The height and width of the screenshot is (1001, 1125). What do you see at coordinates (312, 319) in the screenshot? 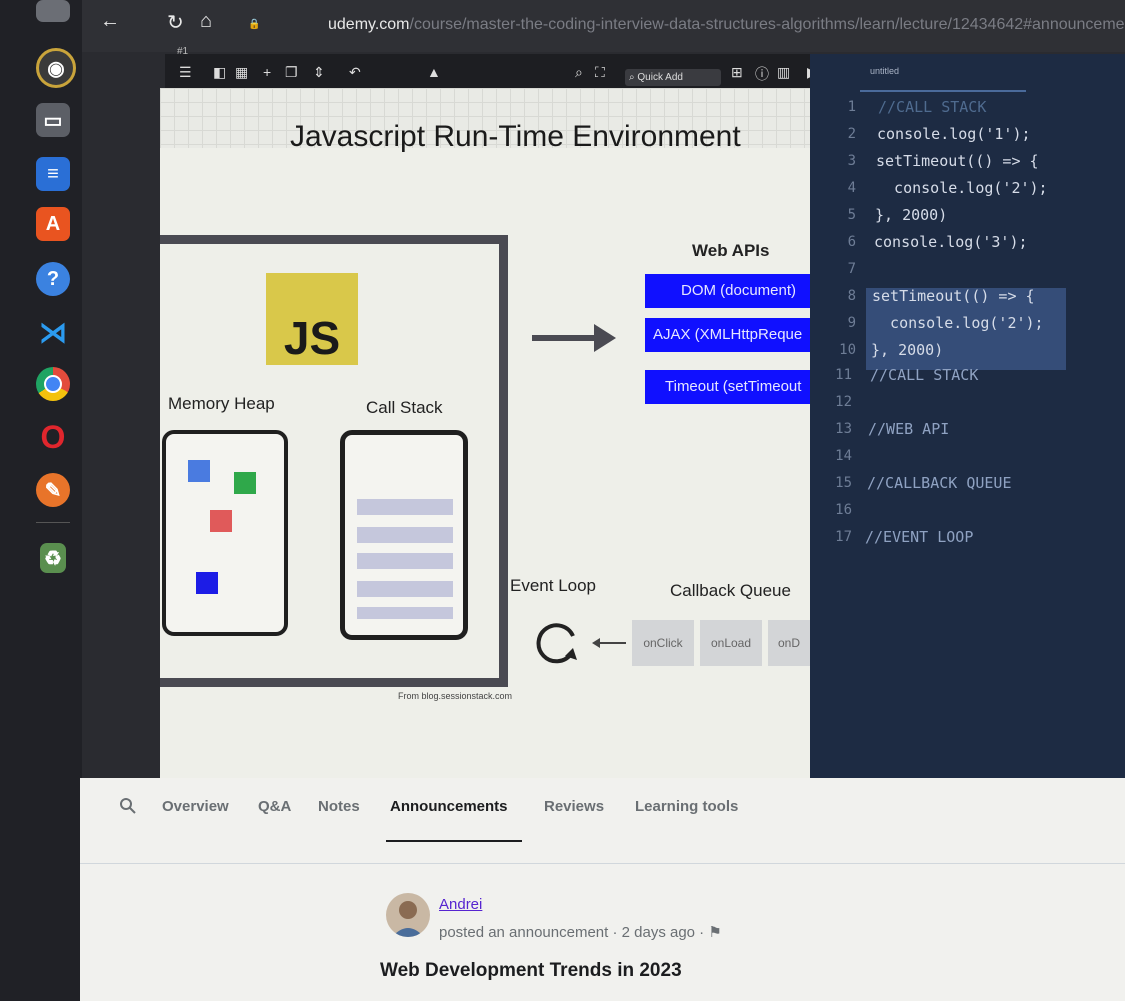
I see `js-logo: JS` at bounding box center [312, 319].